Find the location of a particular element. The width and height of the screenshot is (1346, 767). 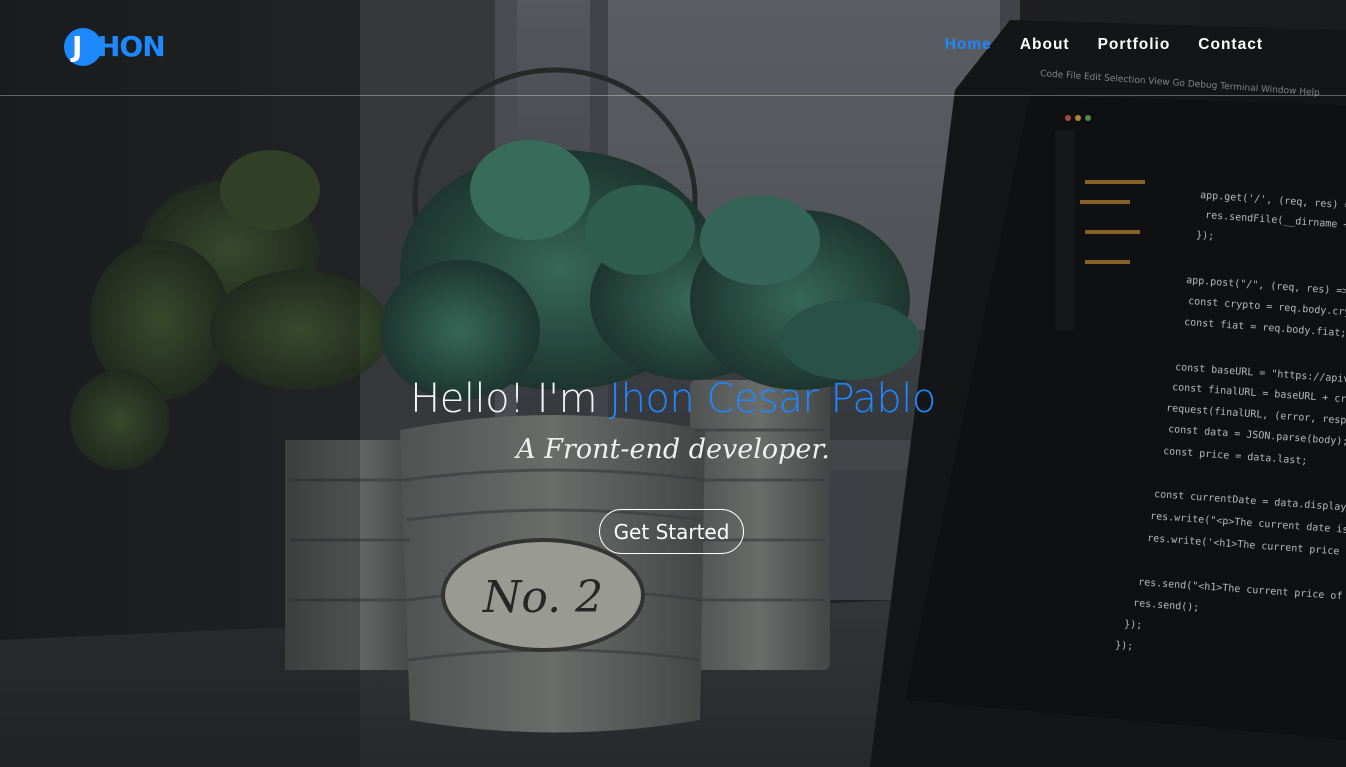

top-navbar: J HON Home About Portfolio Contact is located at coordinates (673, 48).